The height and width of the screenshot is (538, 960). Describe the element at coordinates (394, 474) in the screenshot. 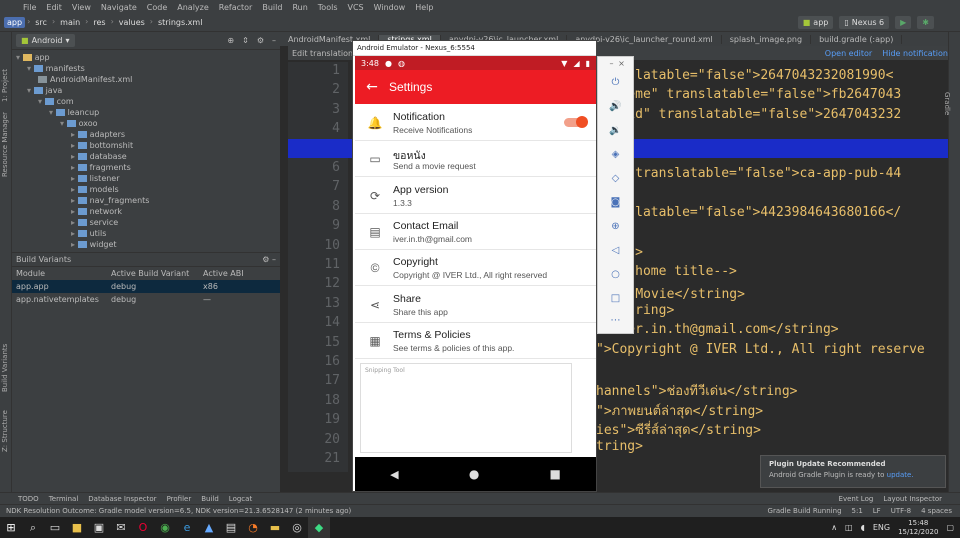

I see `nav-back-icon: ◀` at that location.